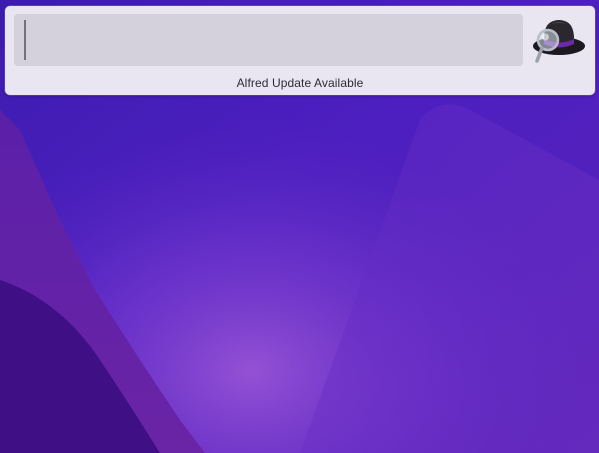  I want to click on search-input, so click(268, 40).